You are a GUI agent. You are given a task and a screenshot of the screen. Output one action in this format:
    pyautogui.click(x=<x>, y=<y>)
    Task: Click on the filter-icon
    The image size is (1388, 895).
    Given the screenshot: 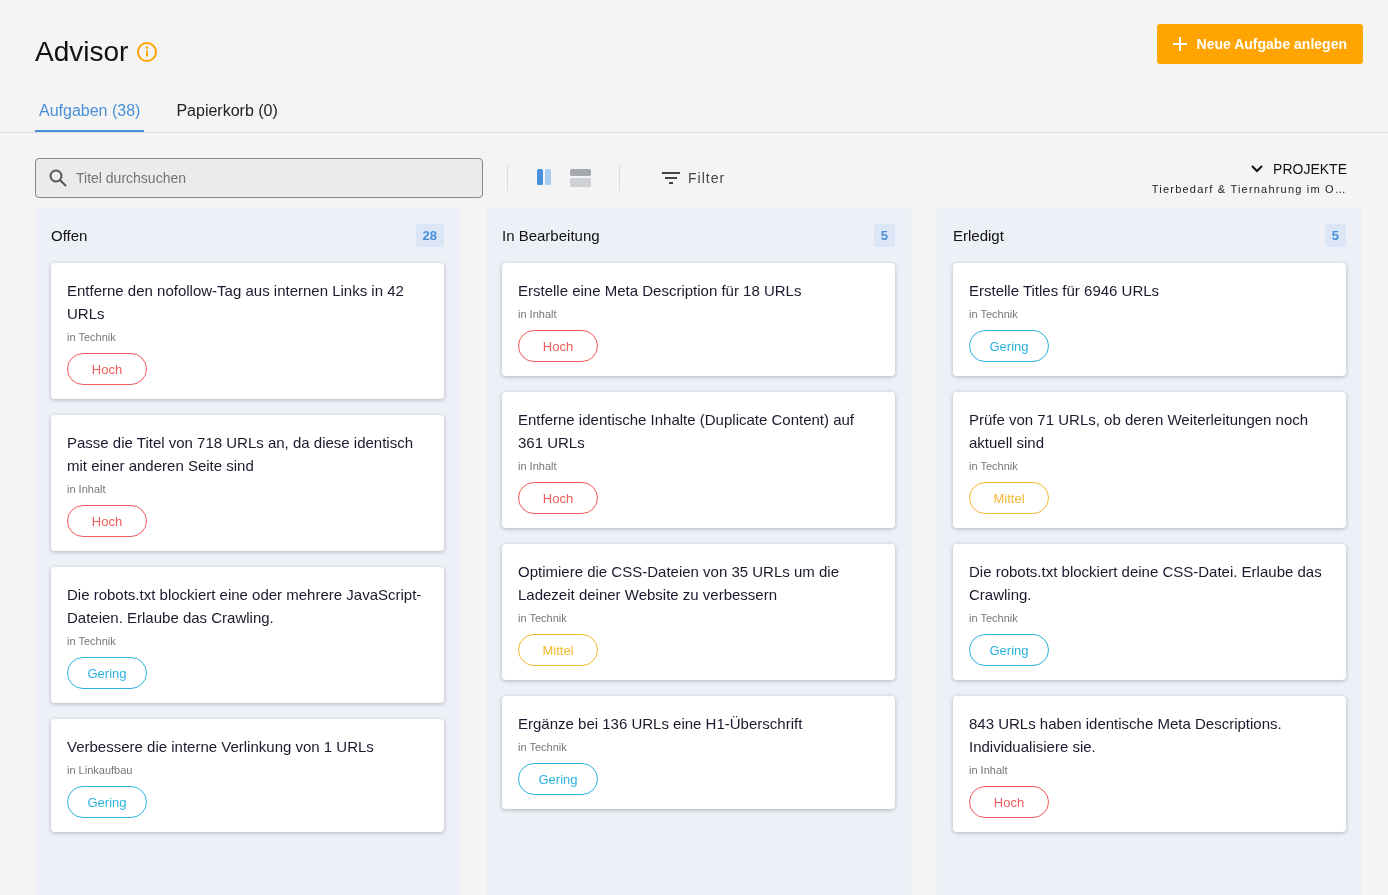 What is the action you would take?
    pyautogui.click(x=671, y=178)
    